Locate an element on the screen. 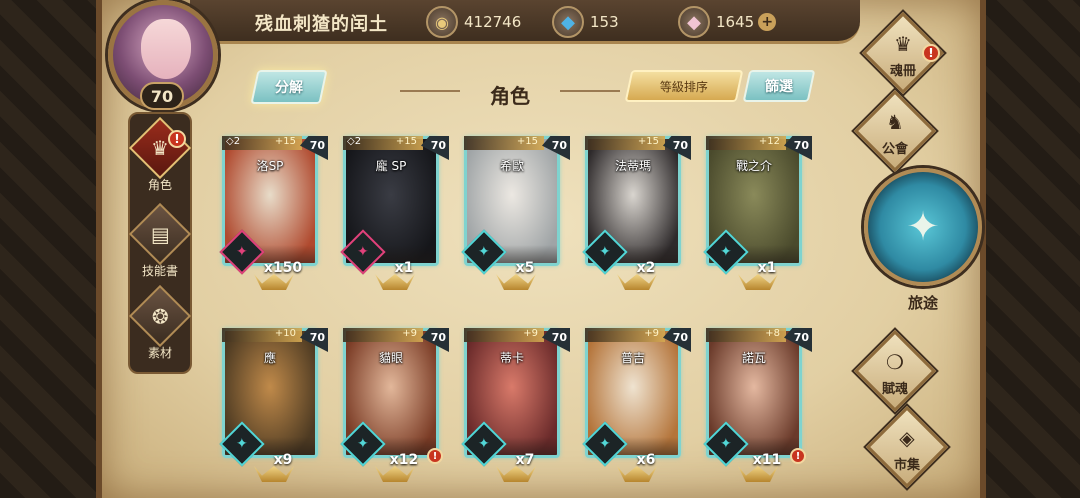  journey-icon: ✦ is located at coordinates (923, 227).